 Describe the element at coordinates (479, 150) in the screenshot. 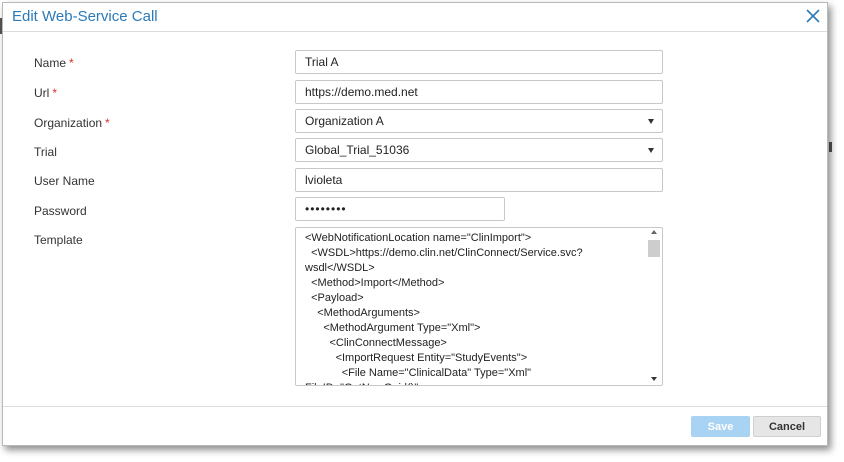

I see `trial-select: Global_Trial_51036` at that location.